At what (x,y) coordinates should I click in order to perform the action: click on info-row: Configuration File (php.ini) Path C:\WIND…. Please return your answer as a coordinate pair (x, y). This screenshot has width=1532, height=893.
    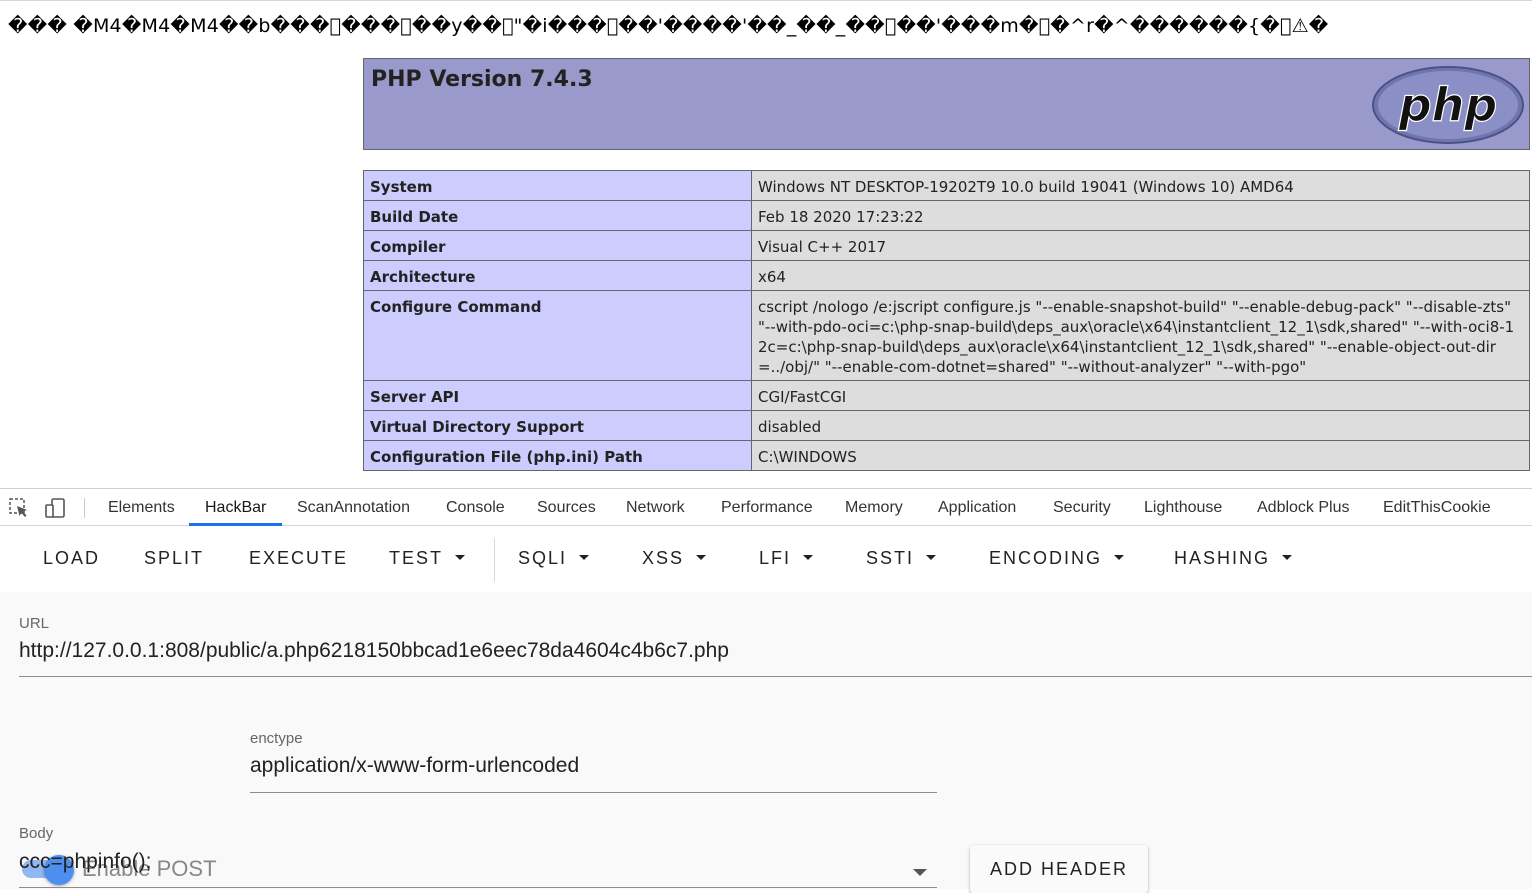
    Looking at the image, I should click on (946, 455).